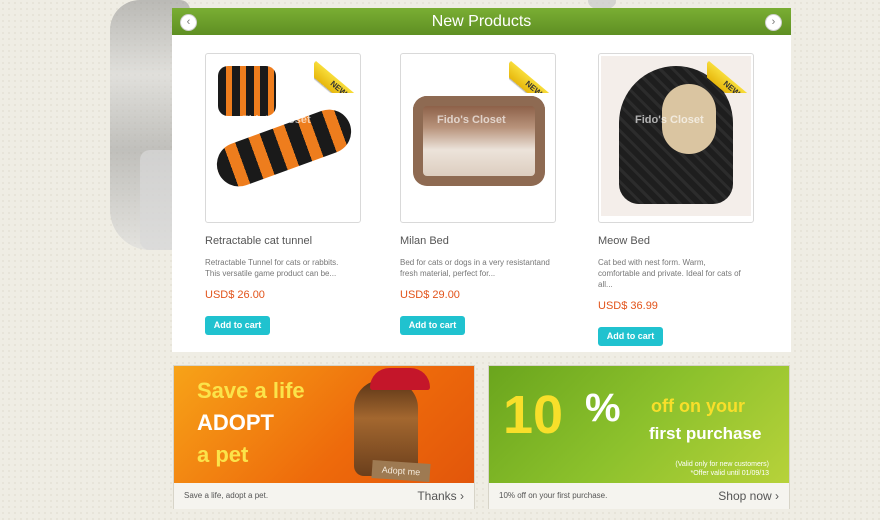 This screenshot has height=520, width=880. Describe the element at coordinates (683, 241) in the screenshot. I see `product-name: Meow Bed` at that location.